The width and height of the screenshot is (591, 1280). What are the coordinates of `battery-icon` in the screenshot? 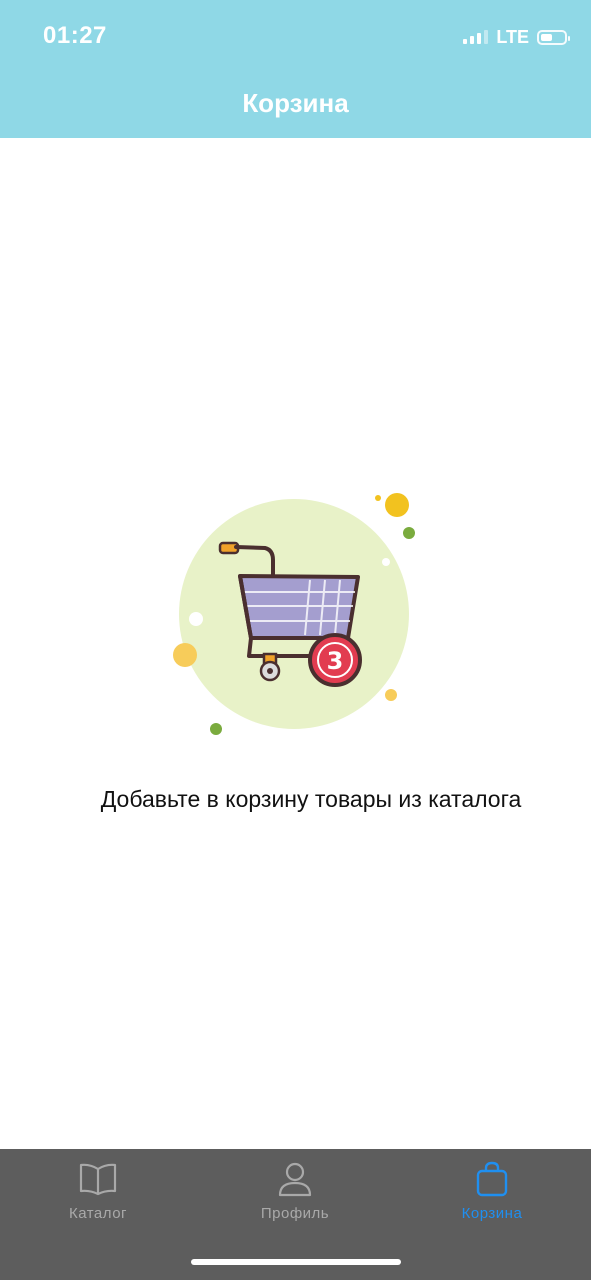 It's located at (553, 37).